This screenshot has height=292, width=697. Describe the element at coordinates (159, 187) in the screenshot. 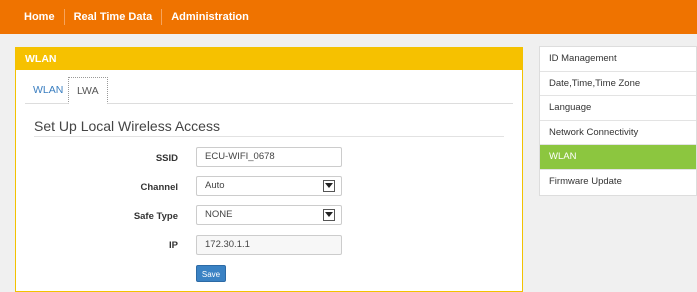

I see `channel-label: Channel` at that location.